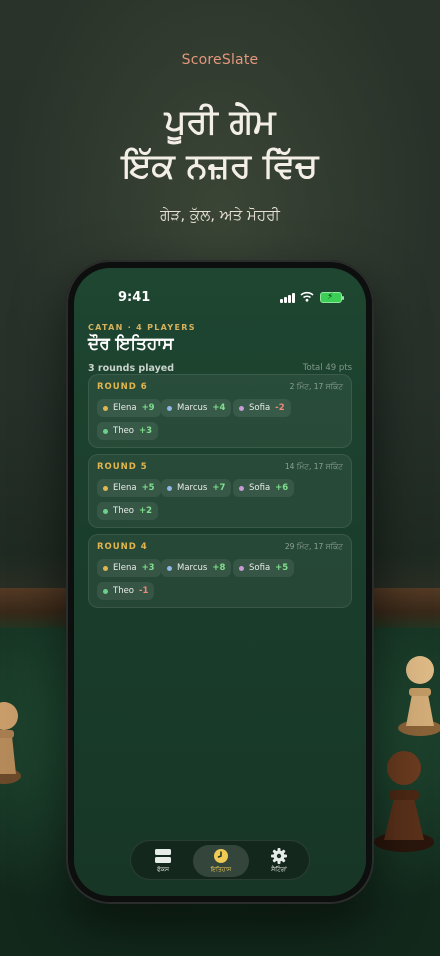 This screenshot has width=440, height=956. I want to click on cellular-signal-icon, so click(288, 297).